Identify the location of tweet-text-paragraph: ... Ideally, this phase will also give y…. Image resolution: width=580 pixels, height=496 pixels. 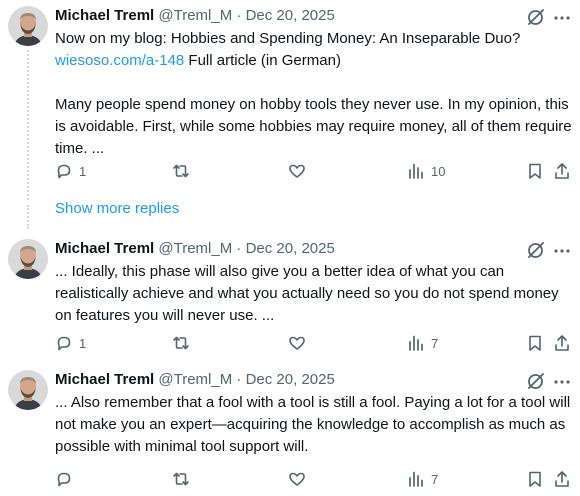
(307, 293).